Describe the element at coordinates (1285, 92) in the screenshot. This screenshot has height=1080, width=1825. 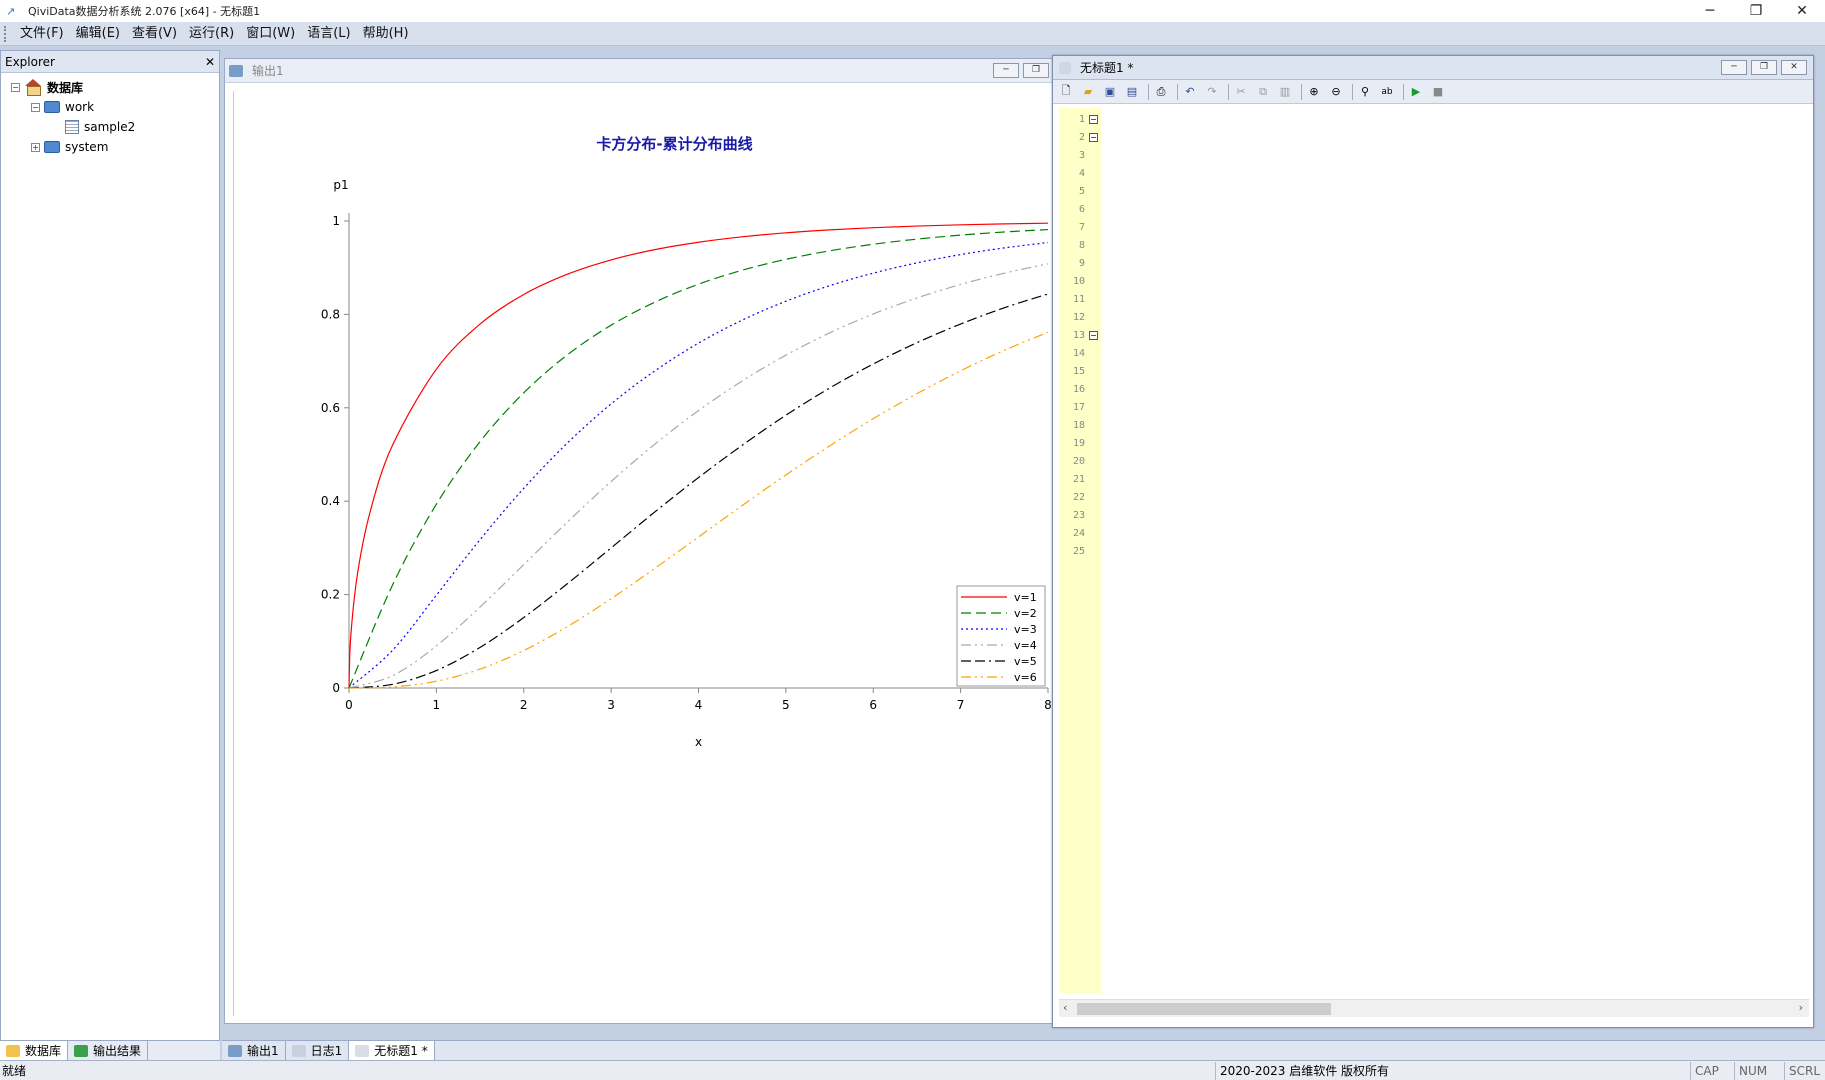
I see `paste-icon: ▥` at that location.